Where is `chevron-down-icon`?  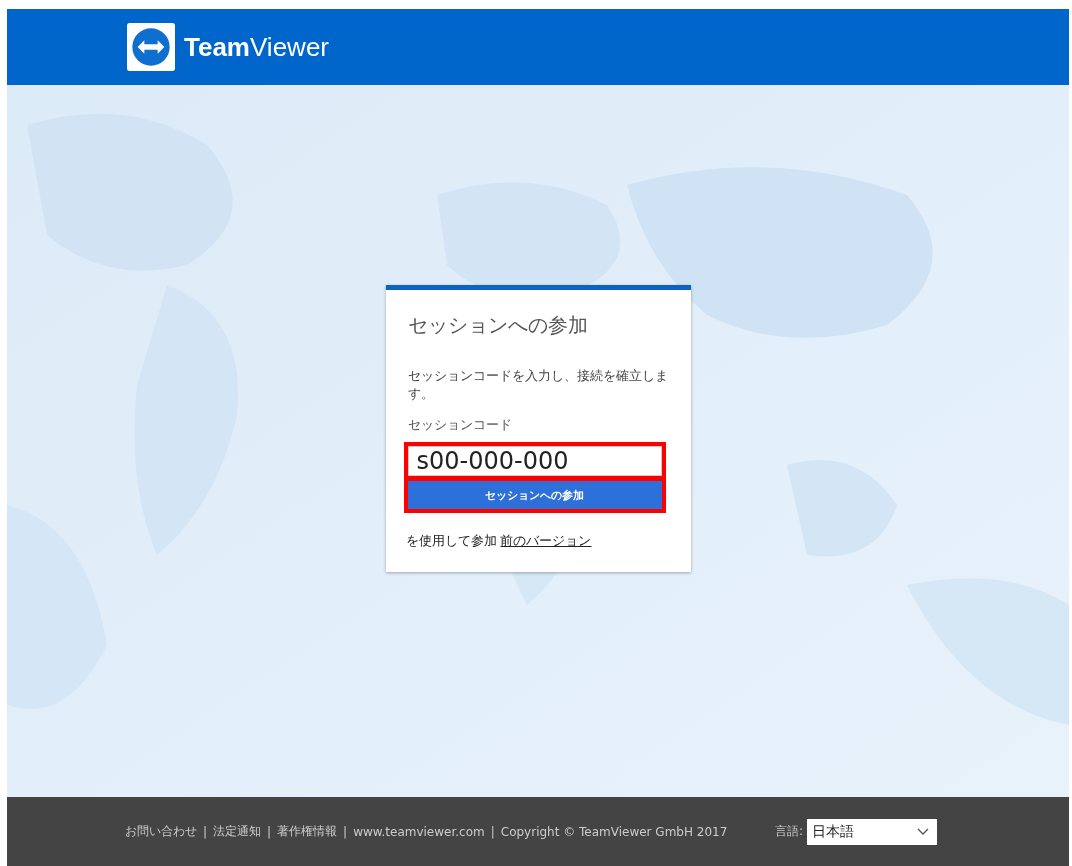 chevron-down-icon is located at coordinates (923, 831).